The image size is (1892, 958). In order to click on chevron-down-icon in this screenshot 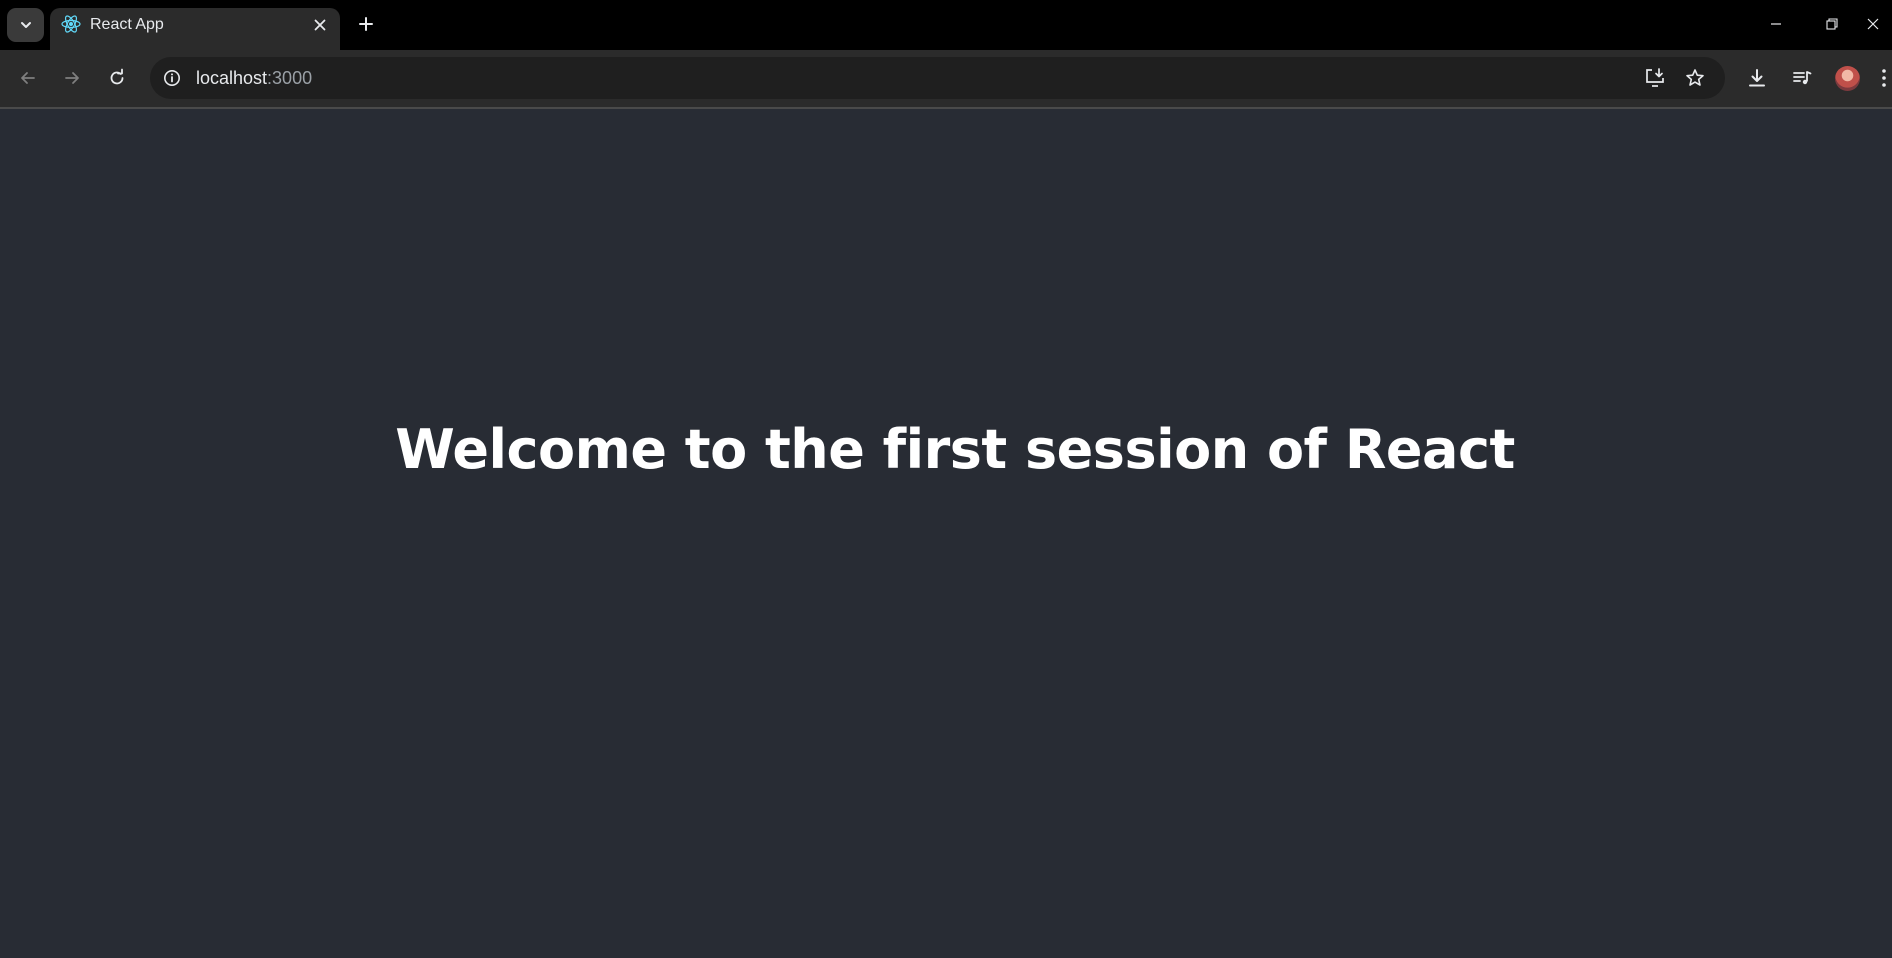, I will do `click(25, 25)`.